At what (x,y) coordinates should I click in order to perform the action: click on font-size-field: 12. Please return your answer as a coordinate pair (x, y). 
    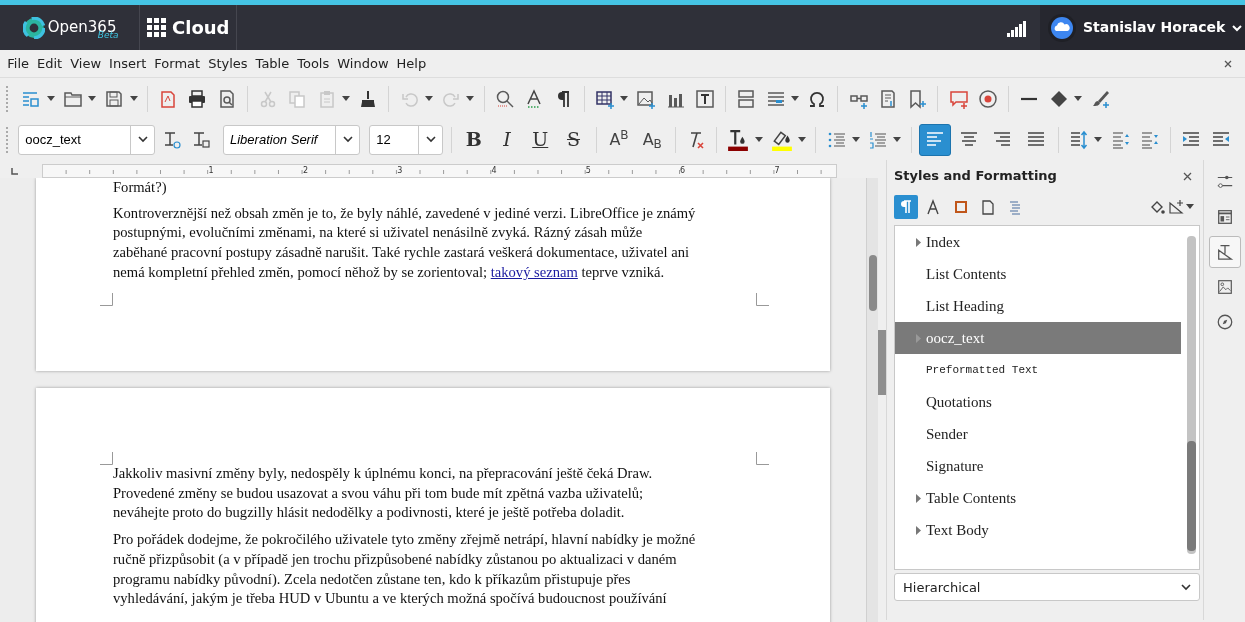
    Looking at the image, I should click on (394, 139).